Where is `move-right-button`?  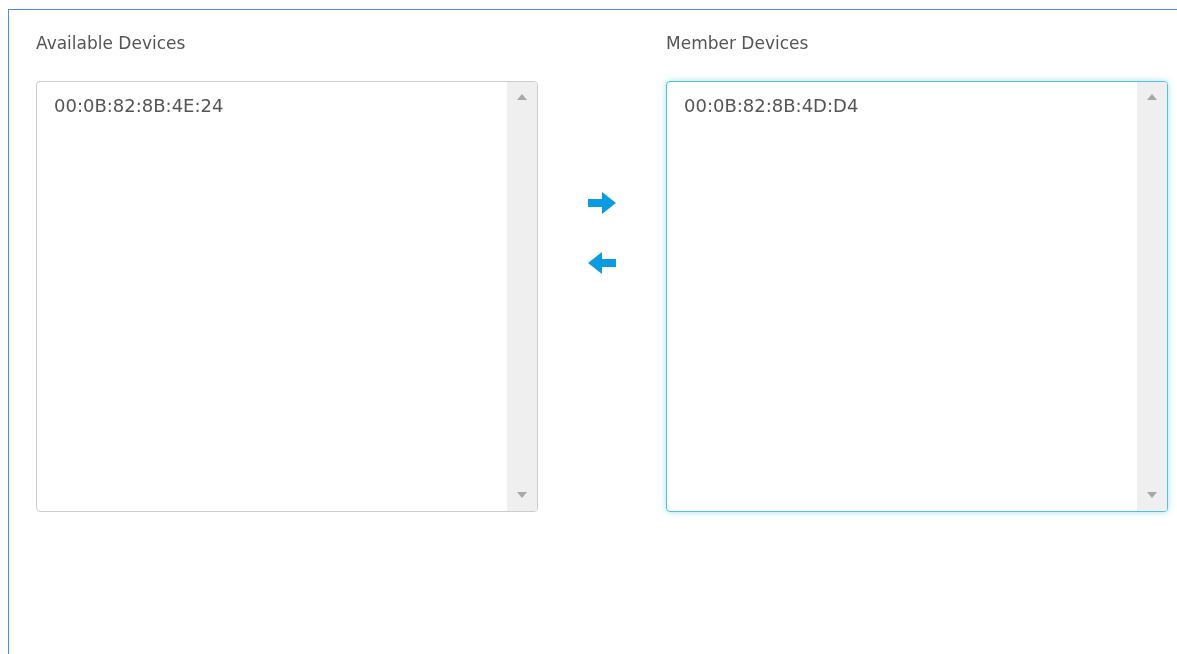 move-right-button is located at coordinates (602, 203).